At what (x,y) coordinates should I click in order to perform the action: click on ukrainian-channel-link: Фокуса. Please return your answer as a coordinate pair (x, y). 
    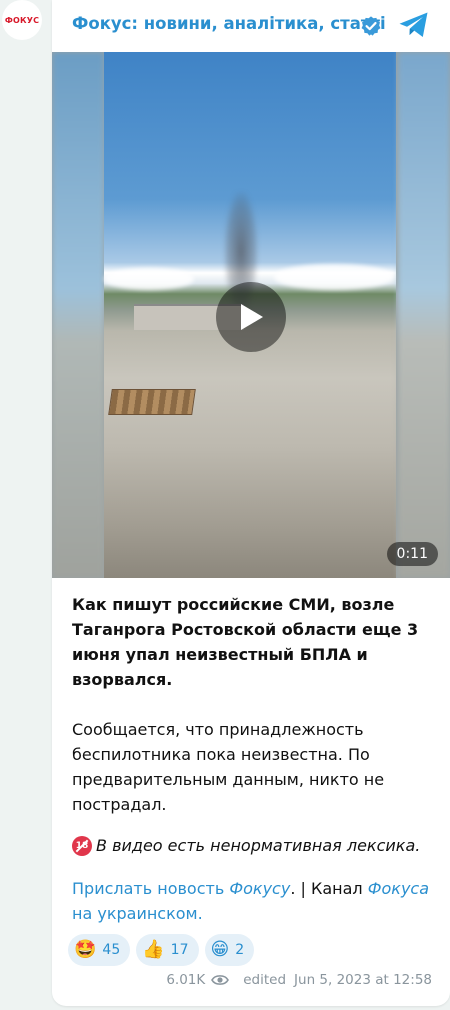
    Looking at the image, I should click on (398, 888).